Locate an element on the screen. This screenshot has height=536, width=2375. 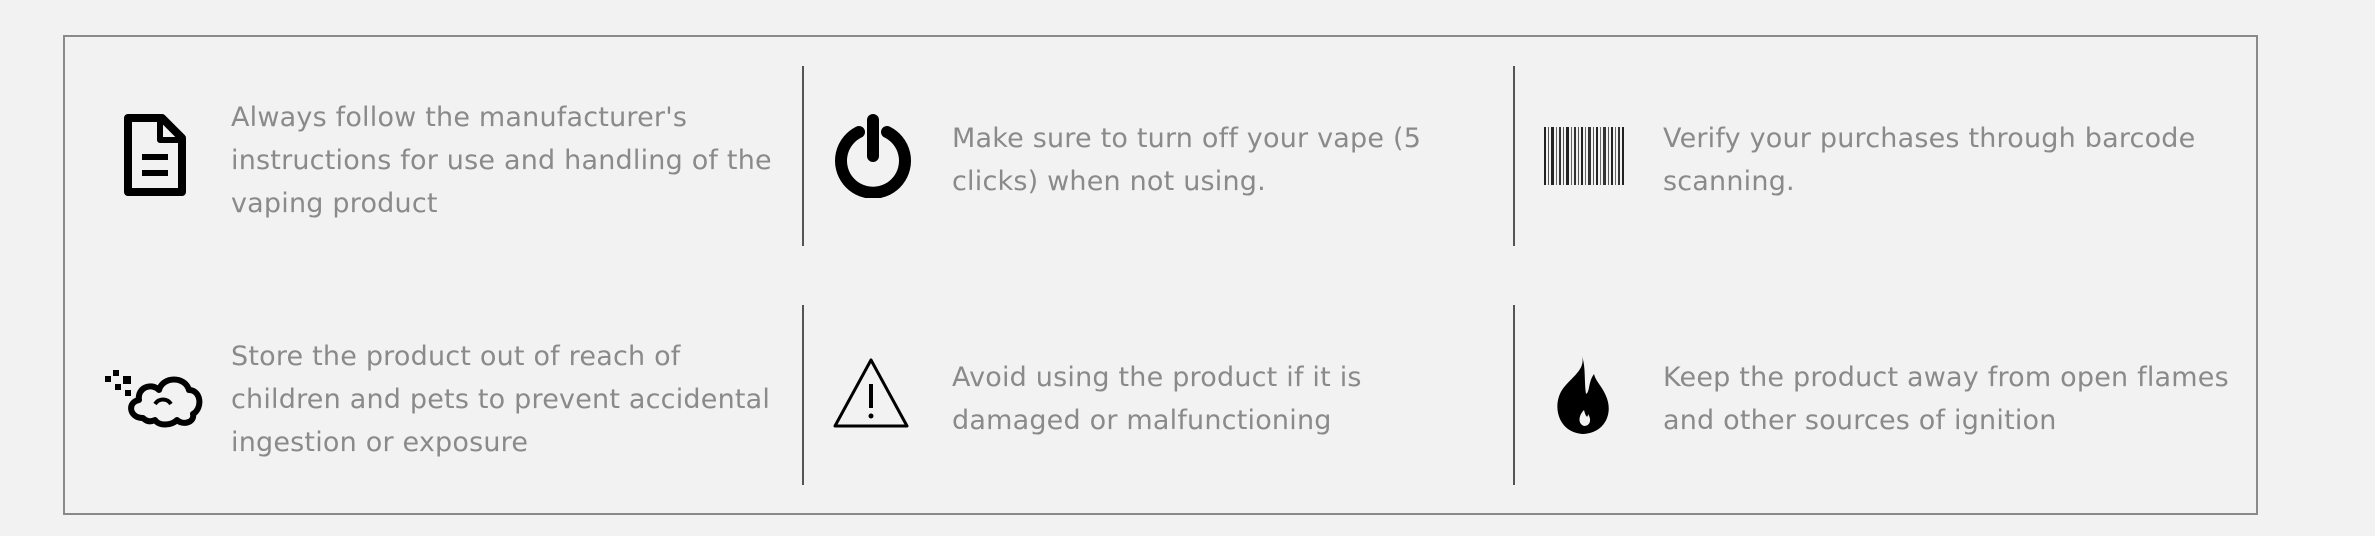
flame-icon is located at coordinates (1583, 395).